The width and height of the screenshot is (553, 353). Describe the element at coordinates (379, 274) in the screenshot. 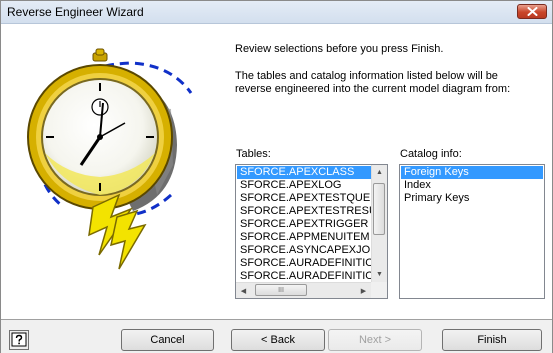

I see `scroll-down-icon: ▼` at that location.